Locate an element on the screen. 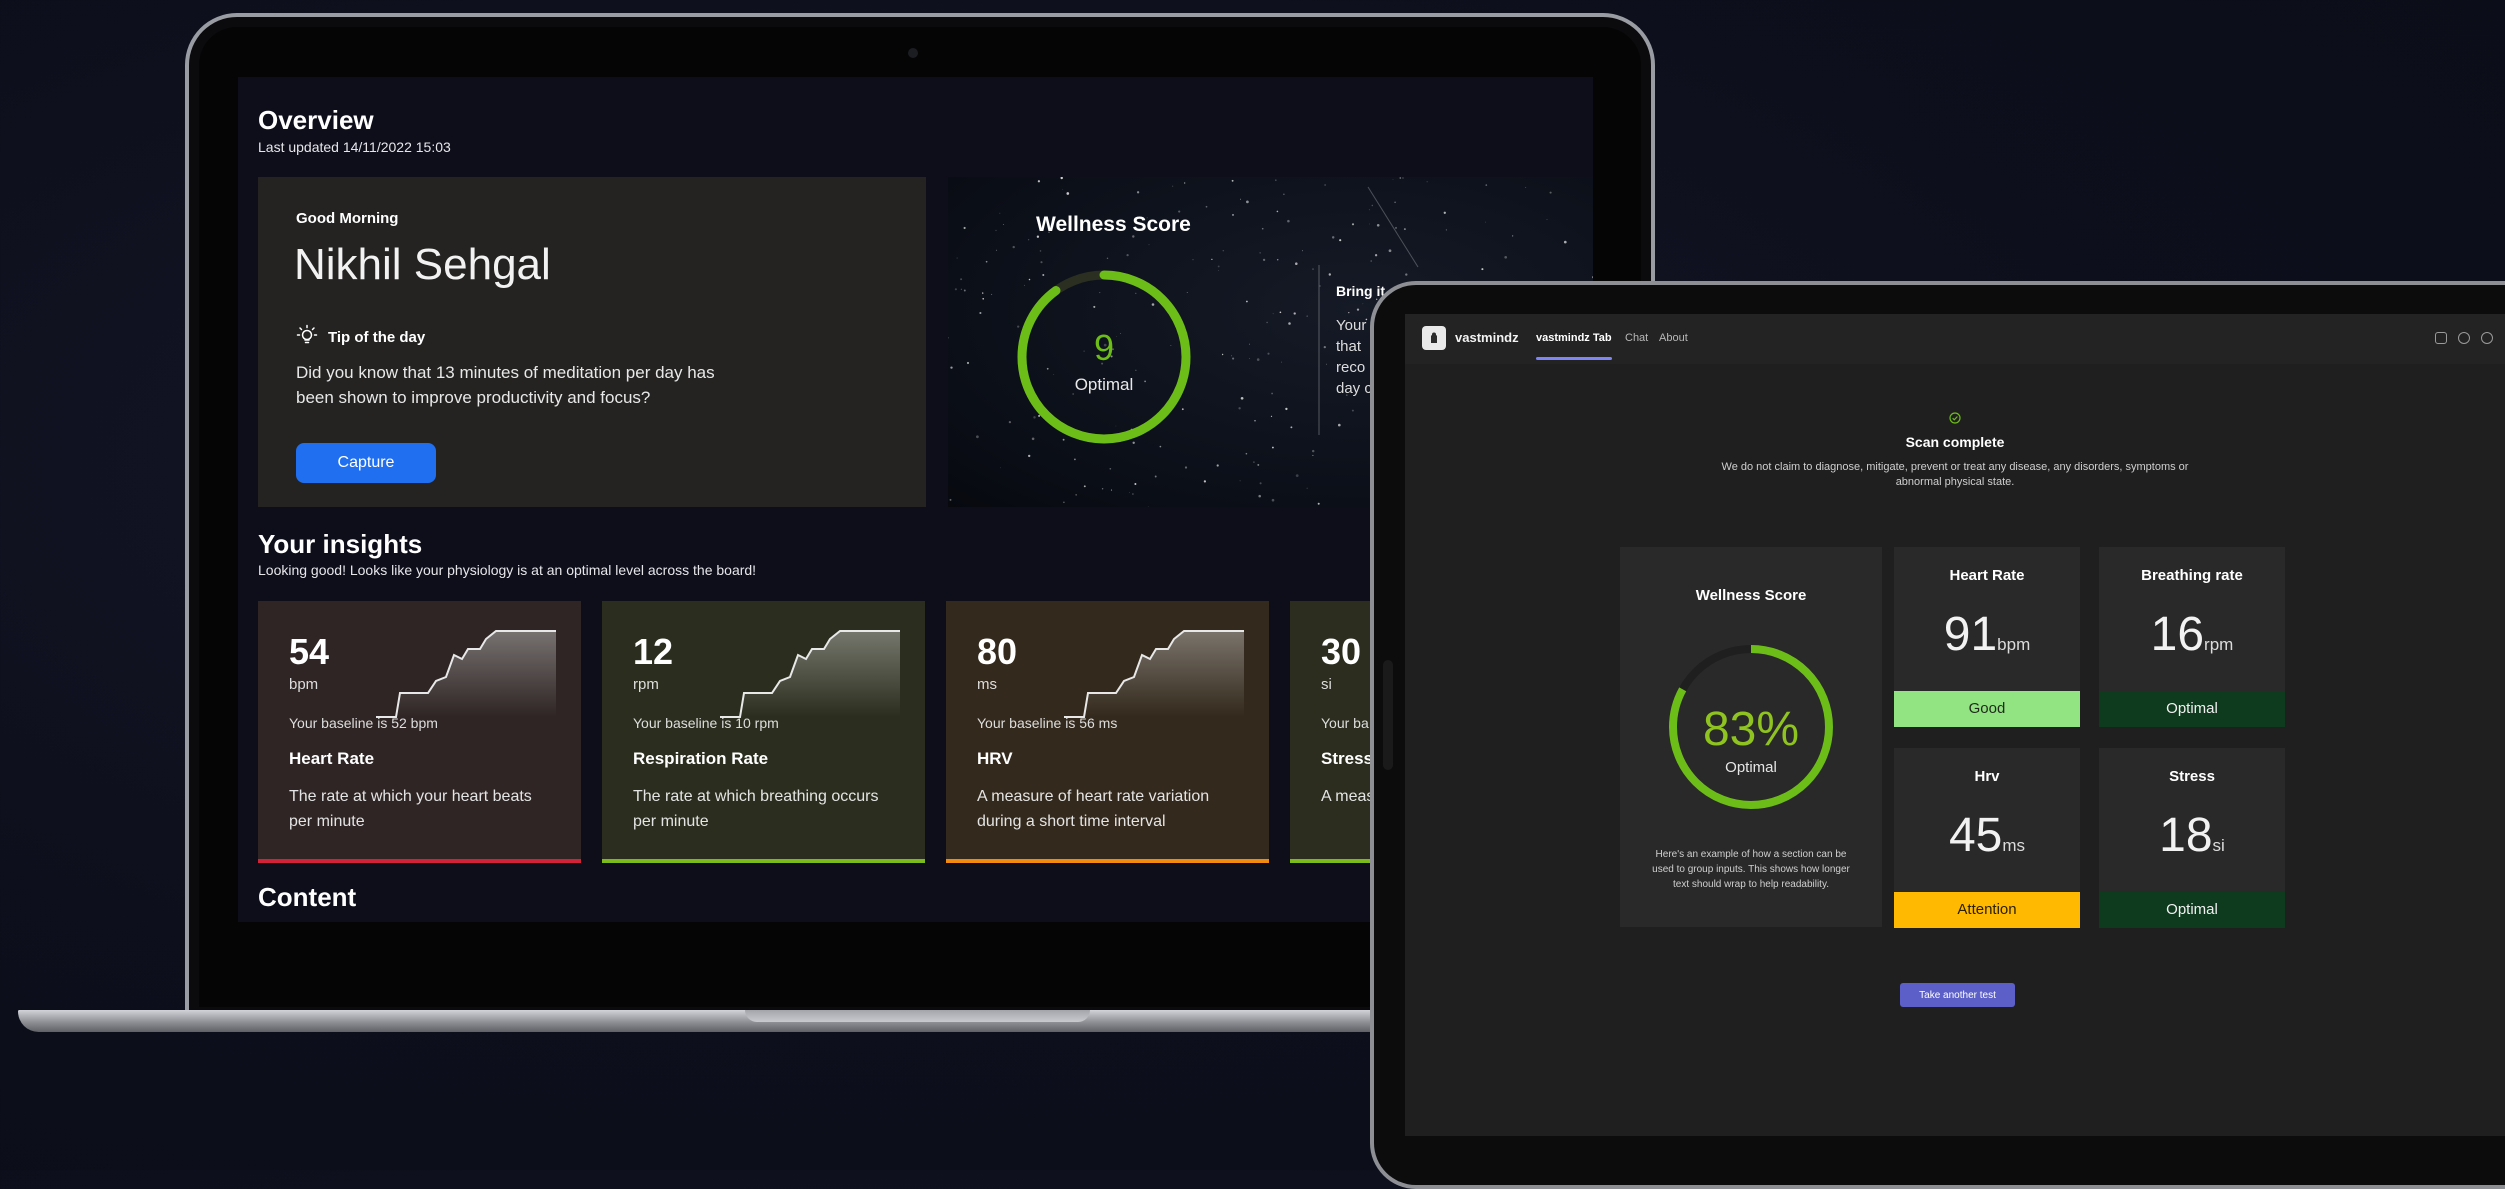 The width and height of the screenshot is (2505, 1189). metric-tile: Stress 18si Optimal is located at coordinates (2192, 838).